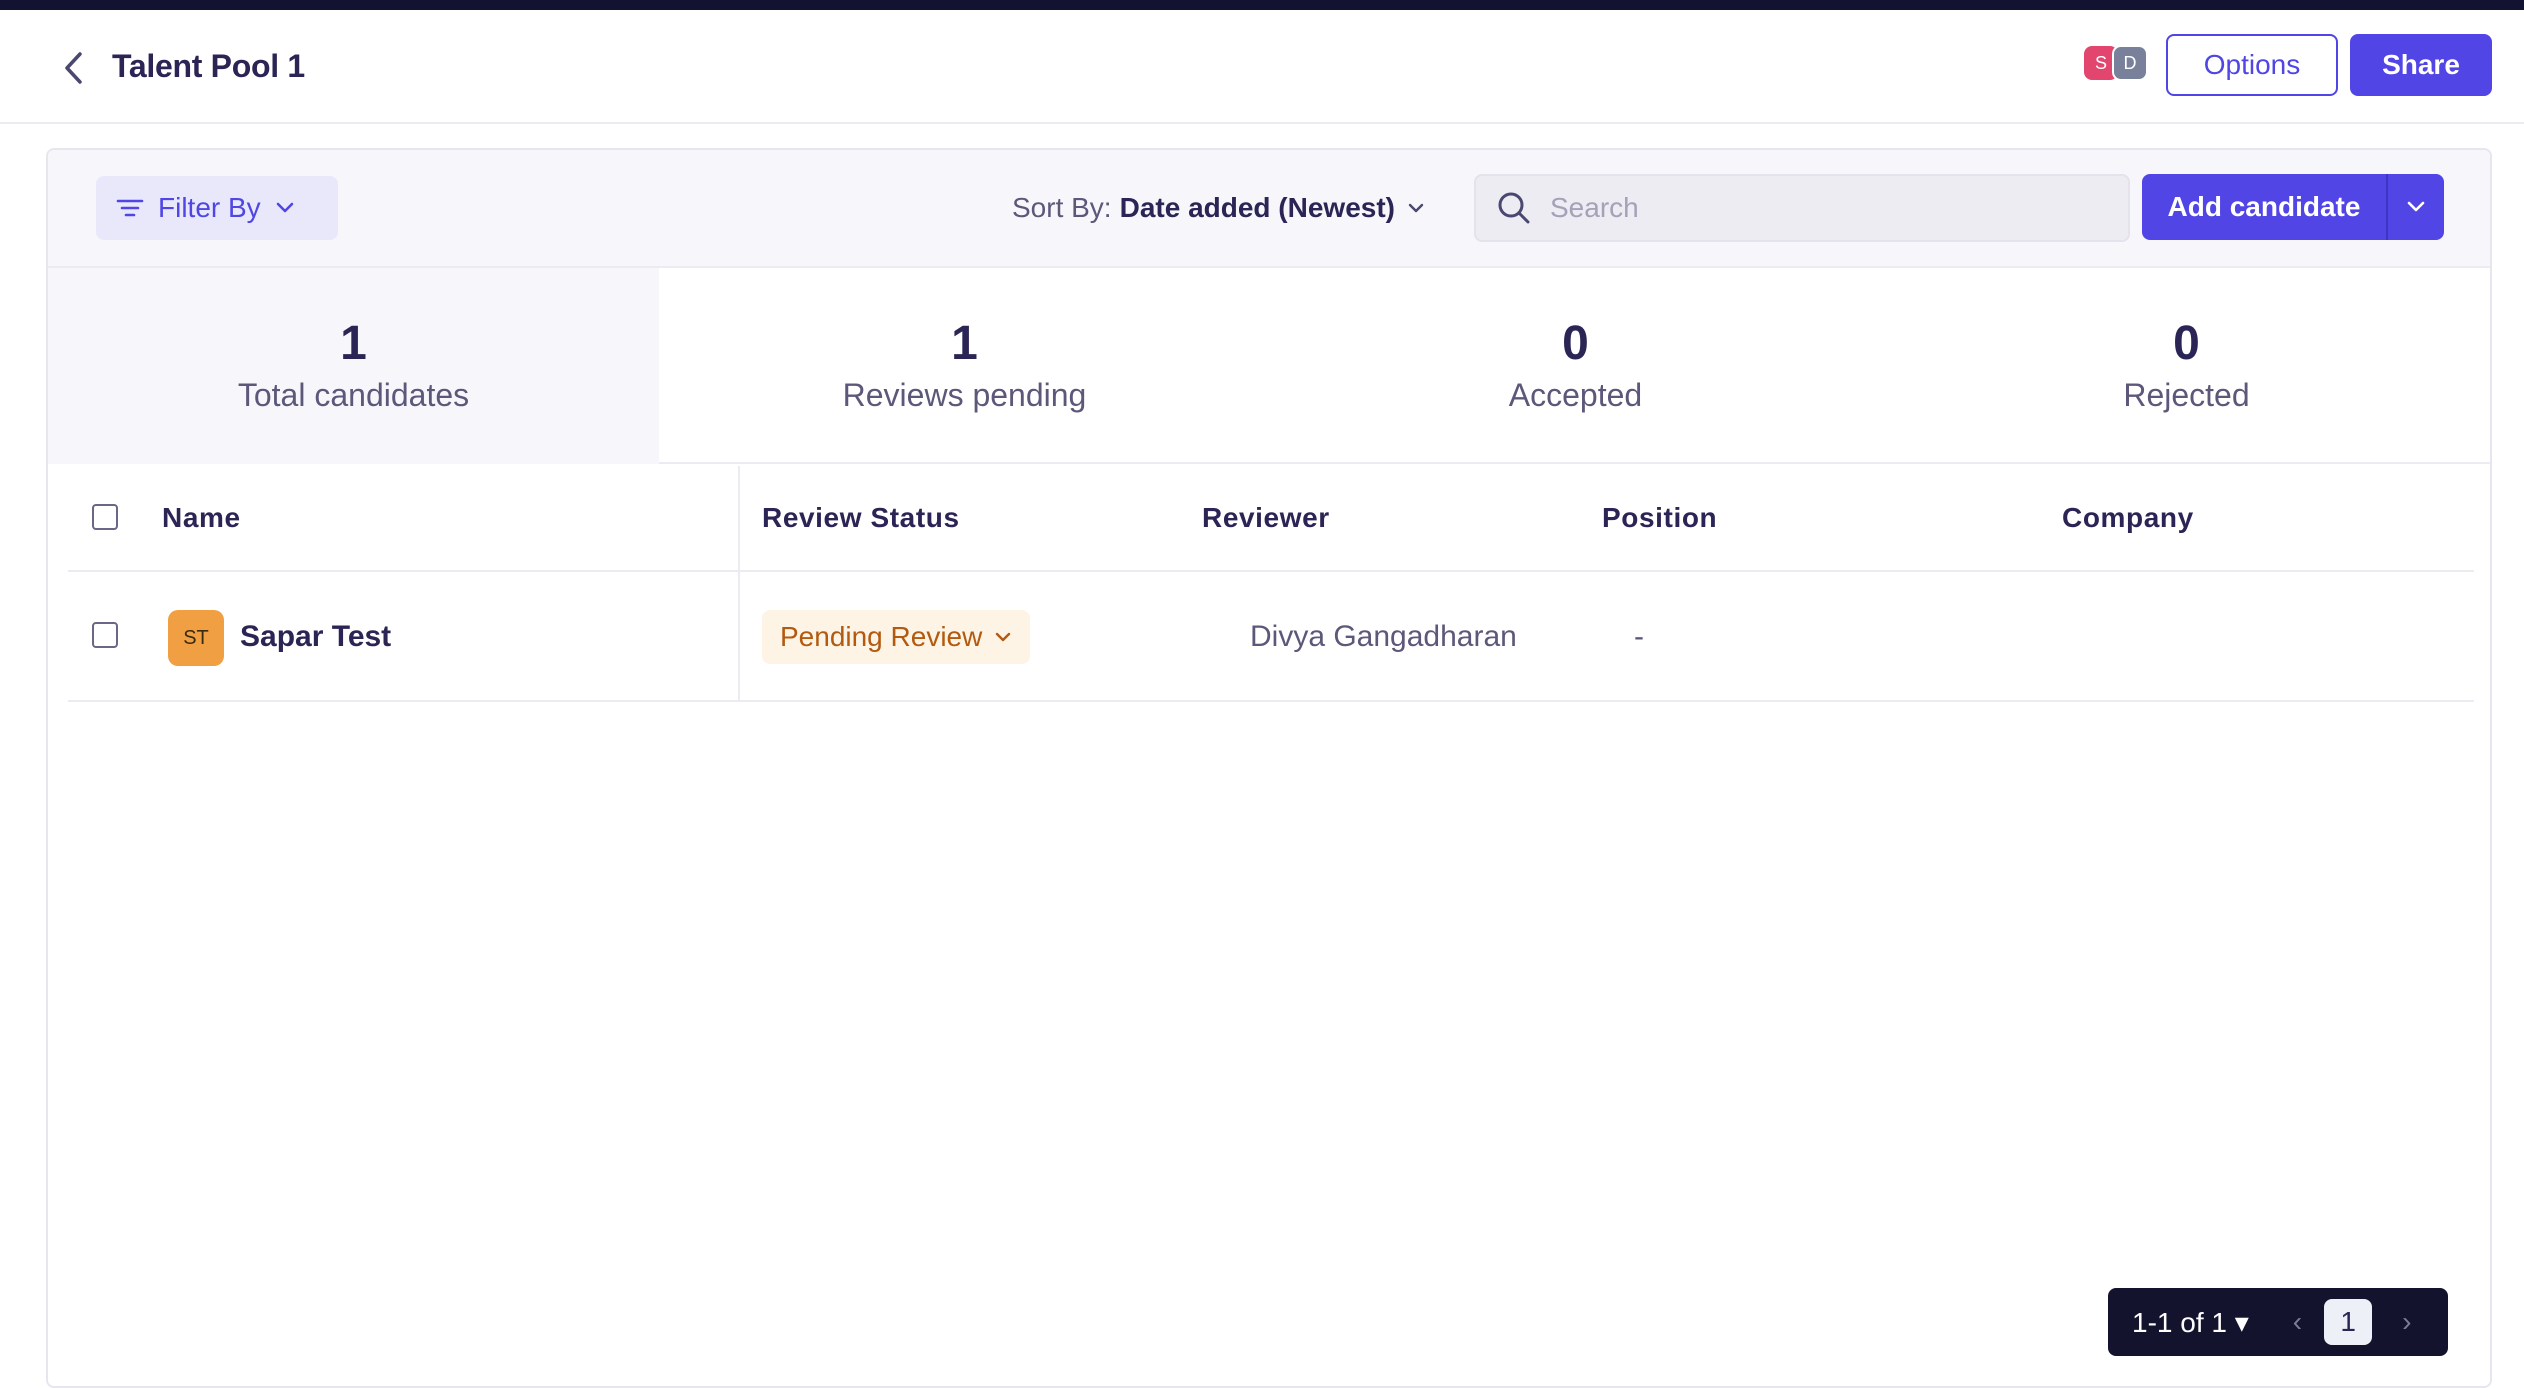 The image size is (2524, 1388). I want to click on filter-by-button: Filter By, so click(217, 208).